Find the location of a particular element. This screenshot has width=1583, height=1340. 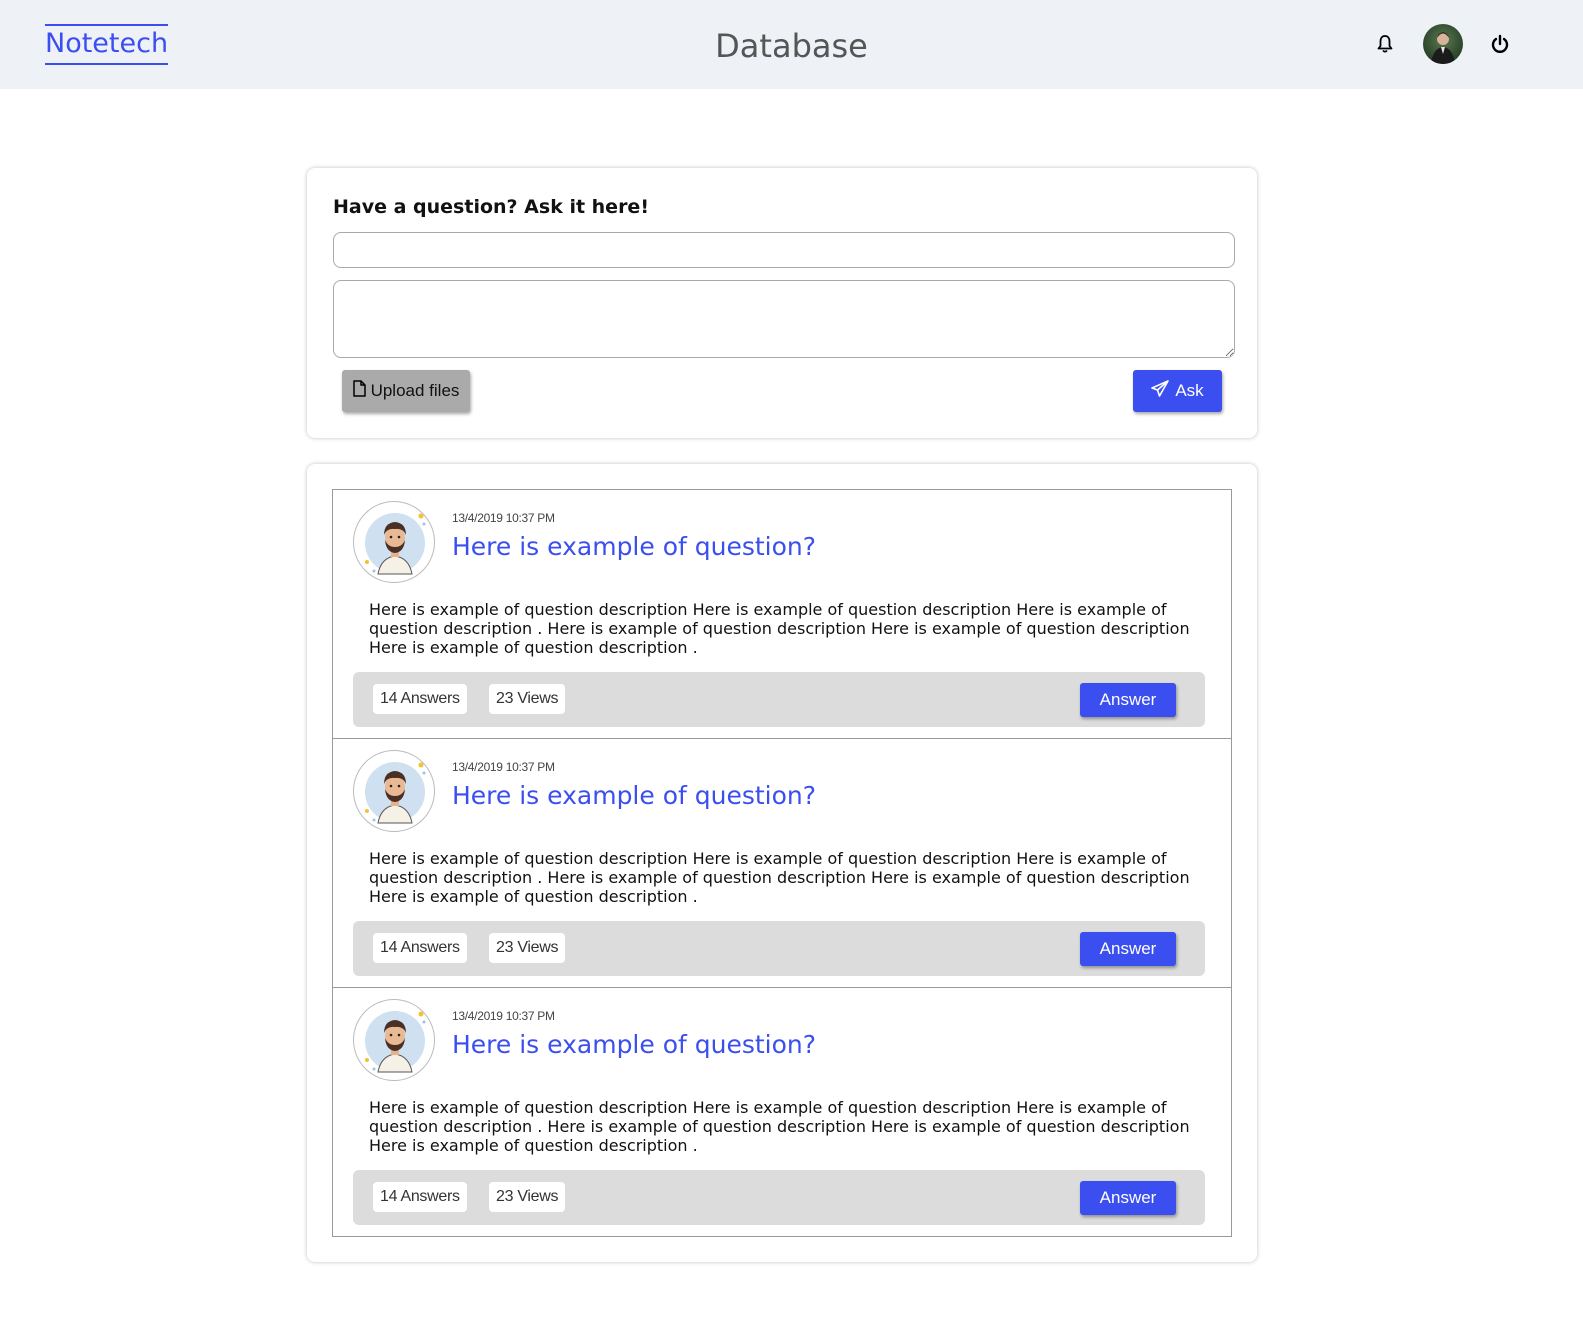

upload-files-button: Upload files is located at coordinates (406, 391).